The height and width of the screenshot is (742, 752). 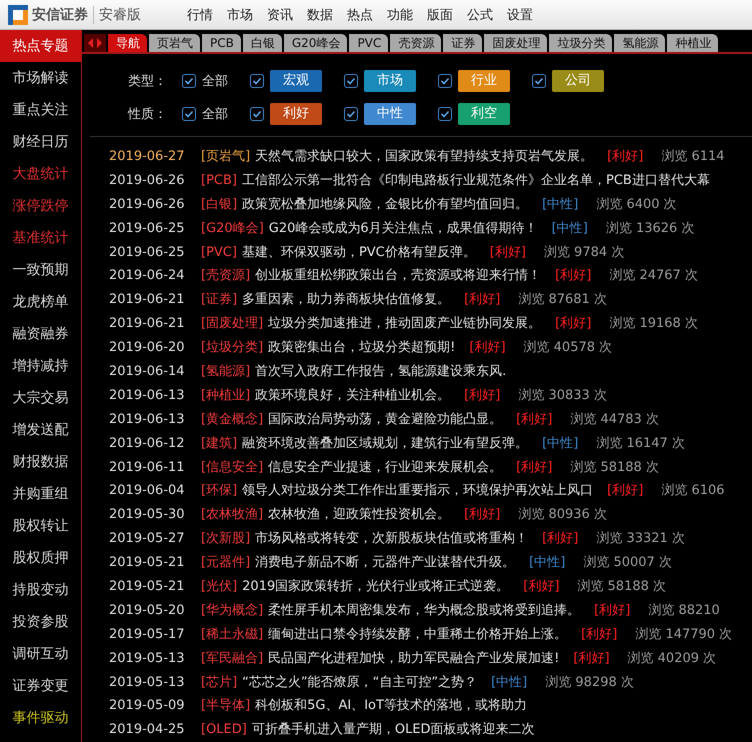 I want to click on news-headline: 农林牧渔，迎政策性投资机会。, so click(x=359, y=515).